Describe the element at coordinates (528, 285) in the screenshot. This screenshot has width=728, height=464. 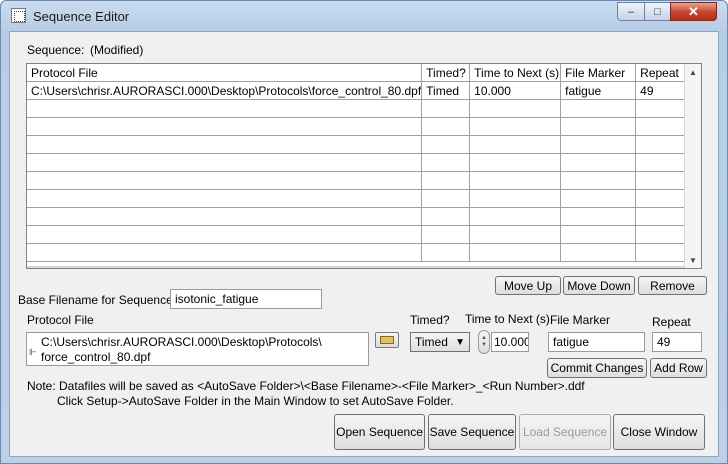
I see `move-up-button: Move Up` at that location.